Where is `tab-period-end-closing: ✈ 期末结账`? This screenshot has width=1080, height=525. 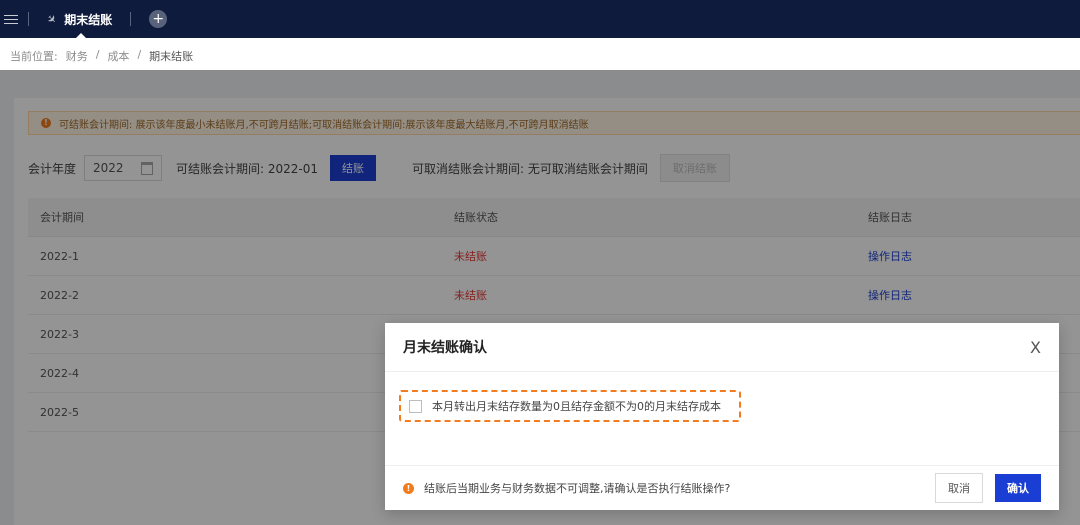 tab-period-end-closing: ✈ 期末结账 is located at coordinates (79, 19).